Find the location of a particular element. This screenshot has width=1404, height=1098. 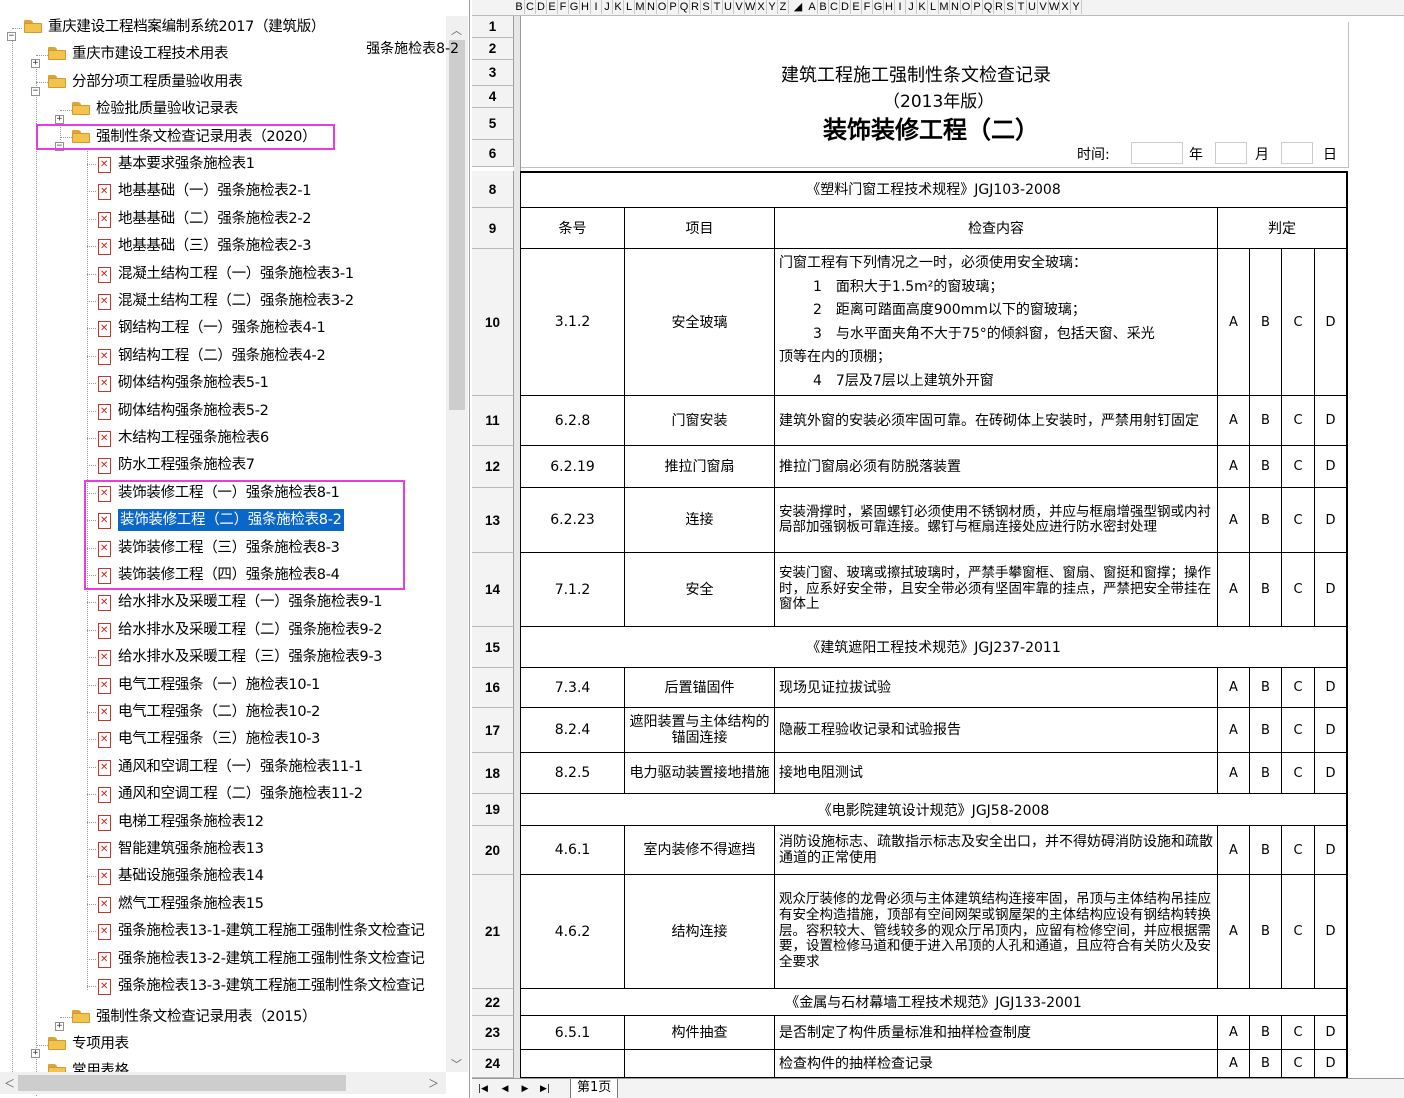

tree-item: 强条施检表13-1-建筑工程施工强制性条文检查记 is located at coordinates (271, 931).